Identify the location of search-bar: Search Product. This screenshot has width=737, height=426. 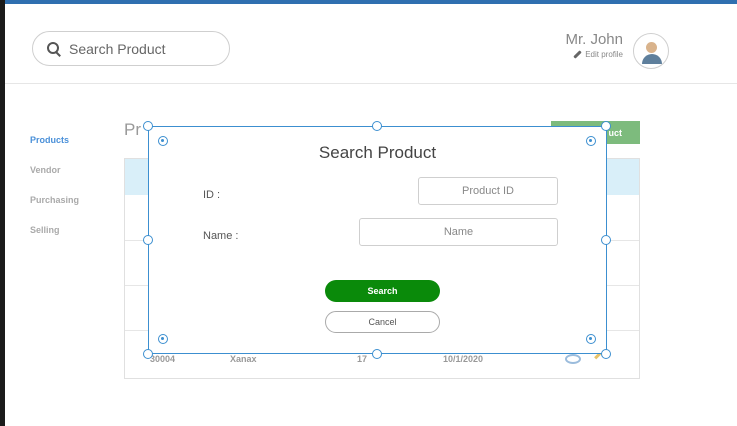
(131, 48).